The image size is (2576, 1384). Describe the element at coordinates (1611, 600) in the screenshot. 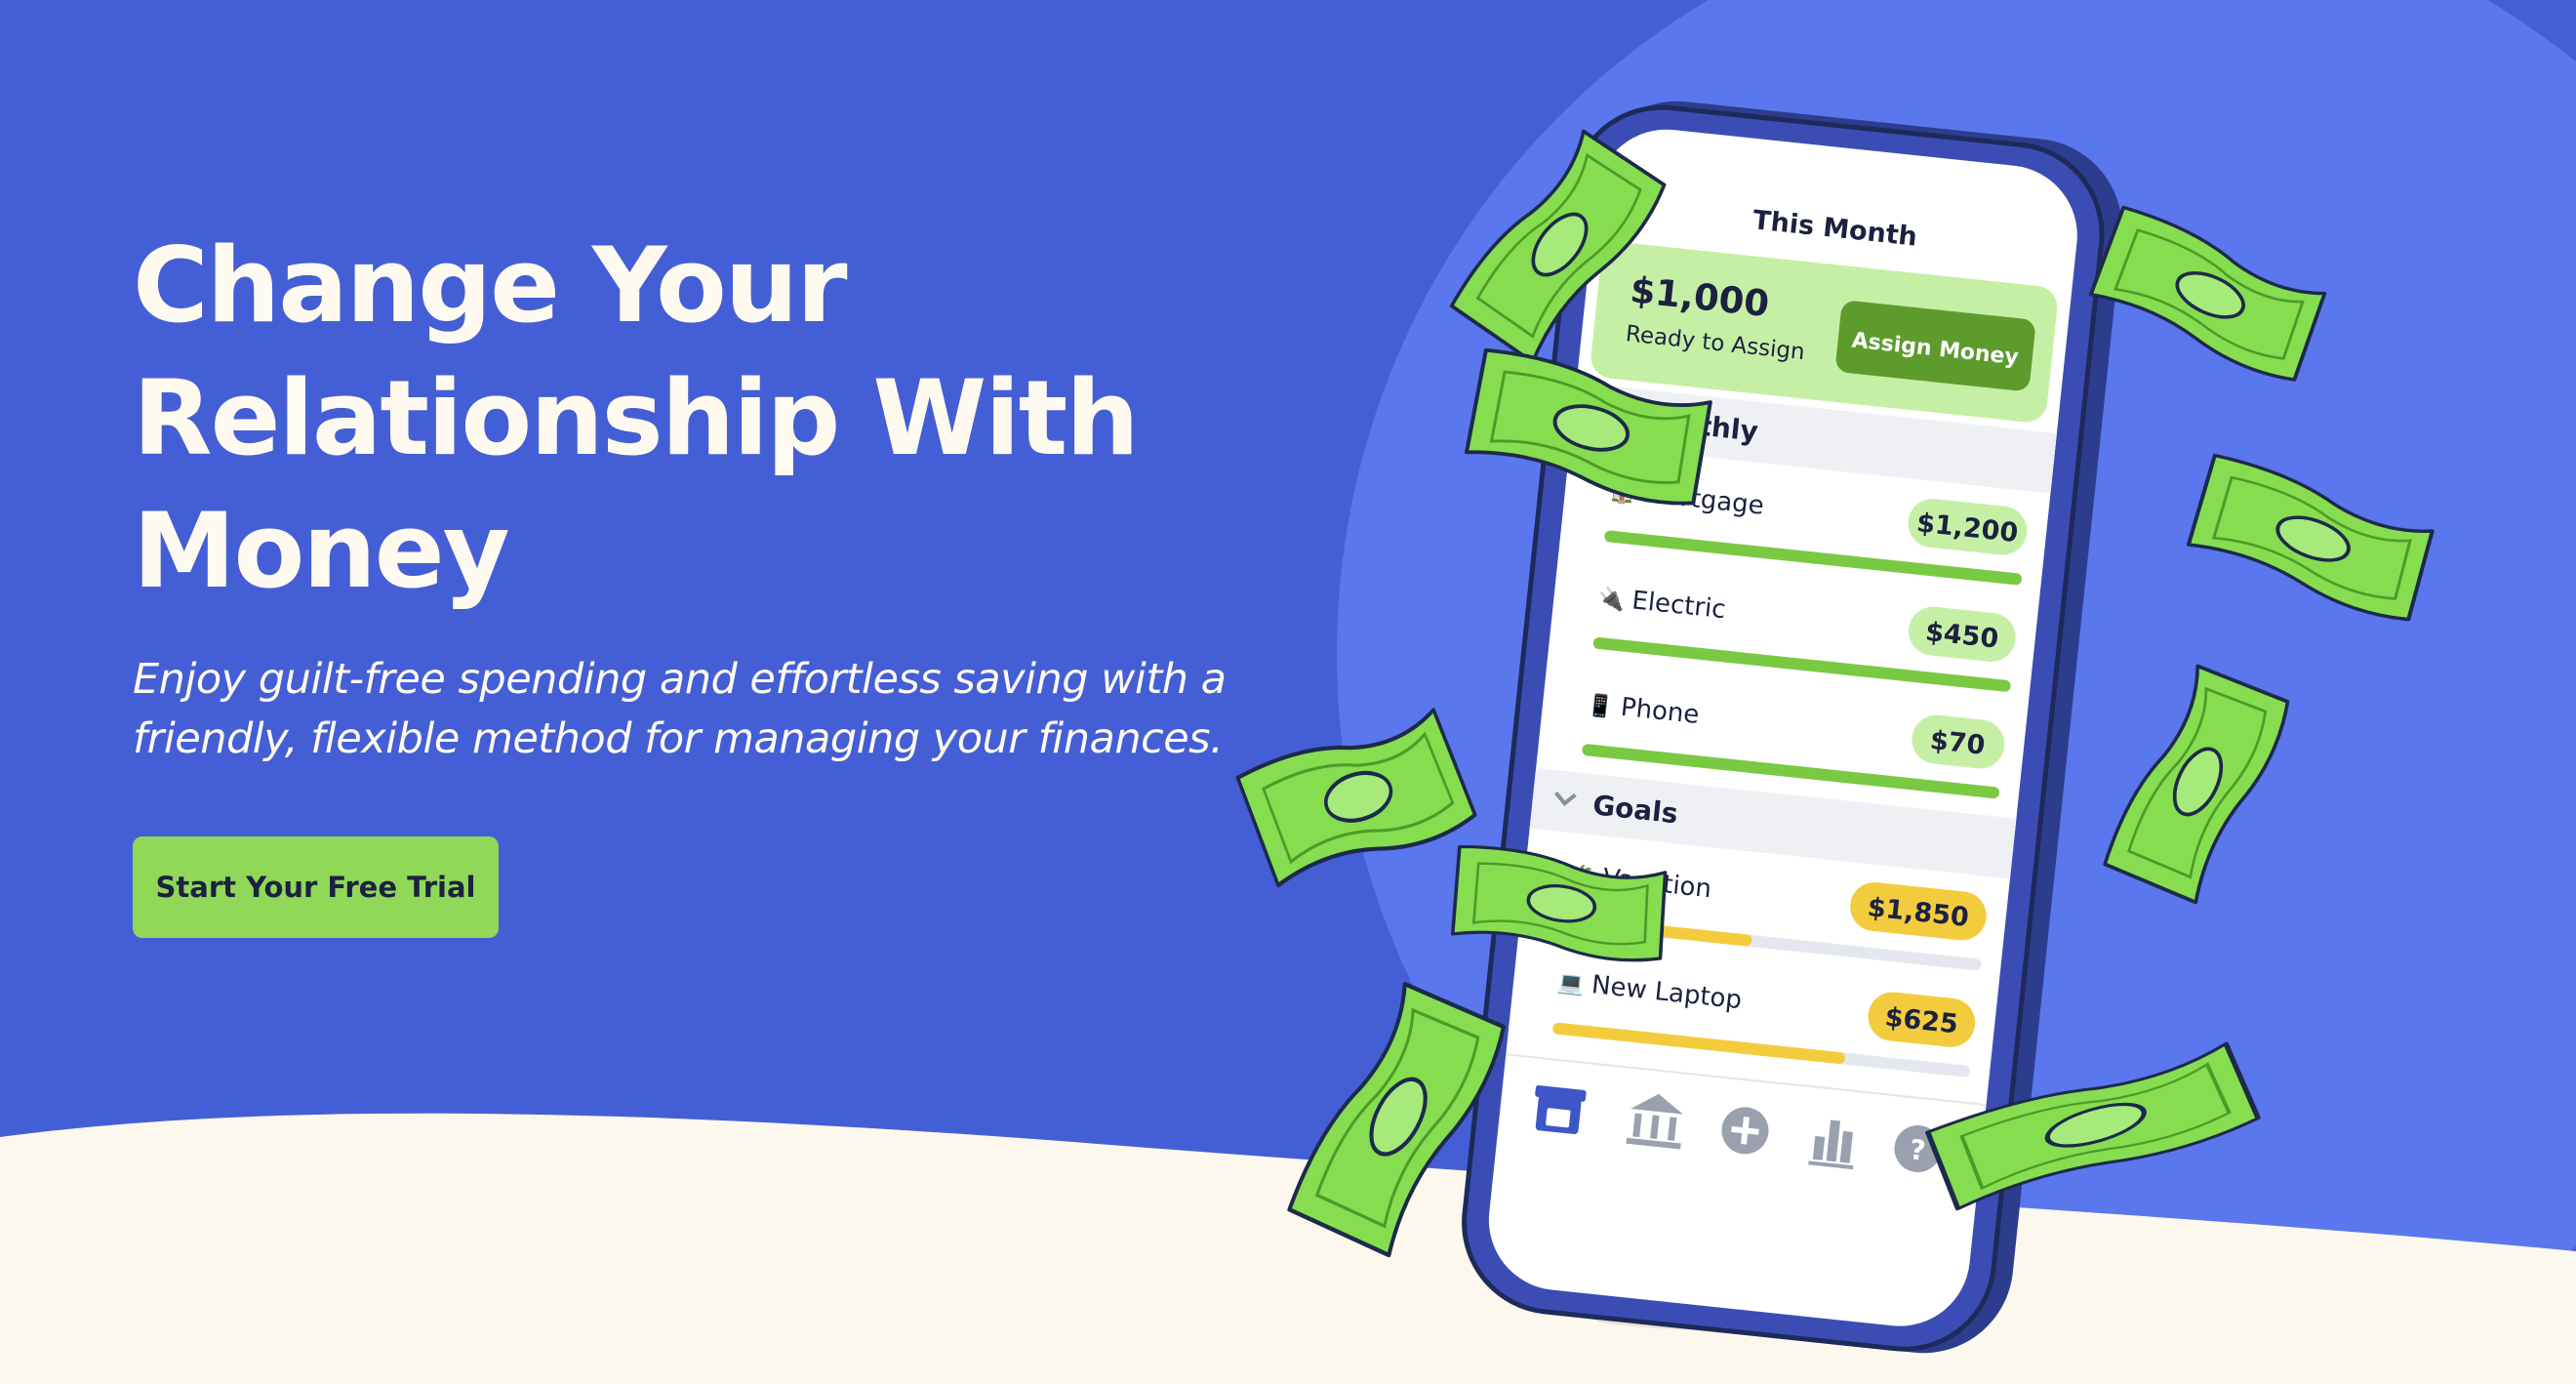

I see `plug-icon: 🔌` at that location.